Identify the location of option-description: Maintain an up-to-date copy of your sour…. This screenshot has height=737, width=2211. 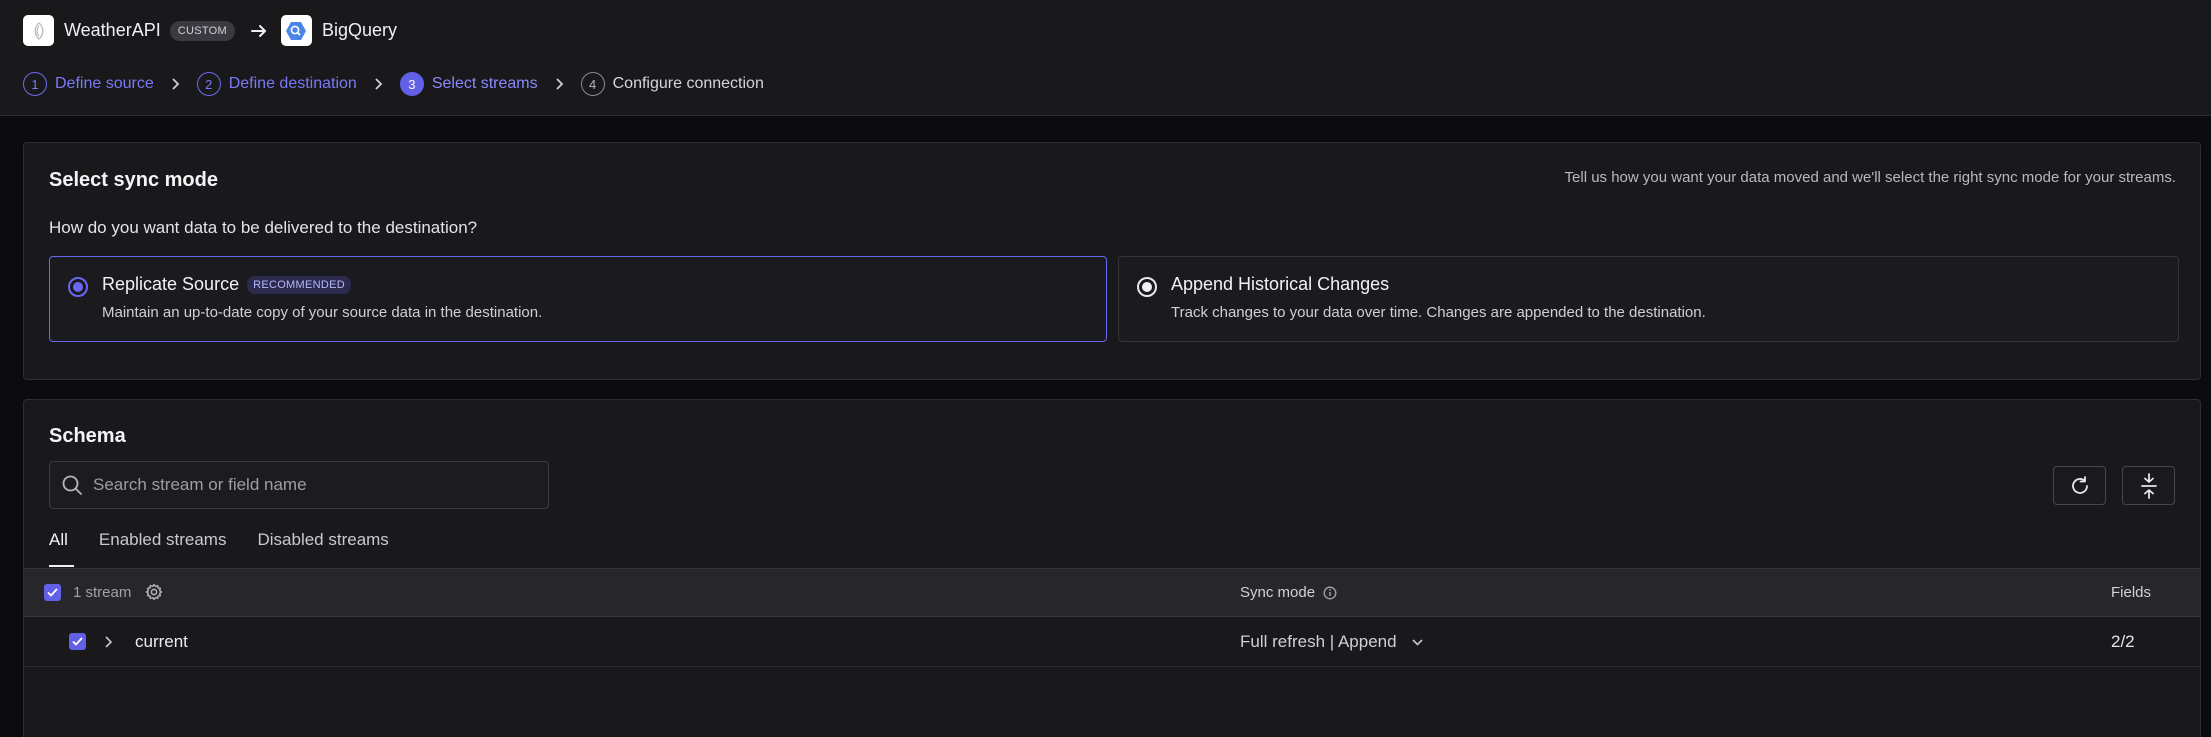
(322, 312).